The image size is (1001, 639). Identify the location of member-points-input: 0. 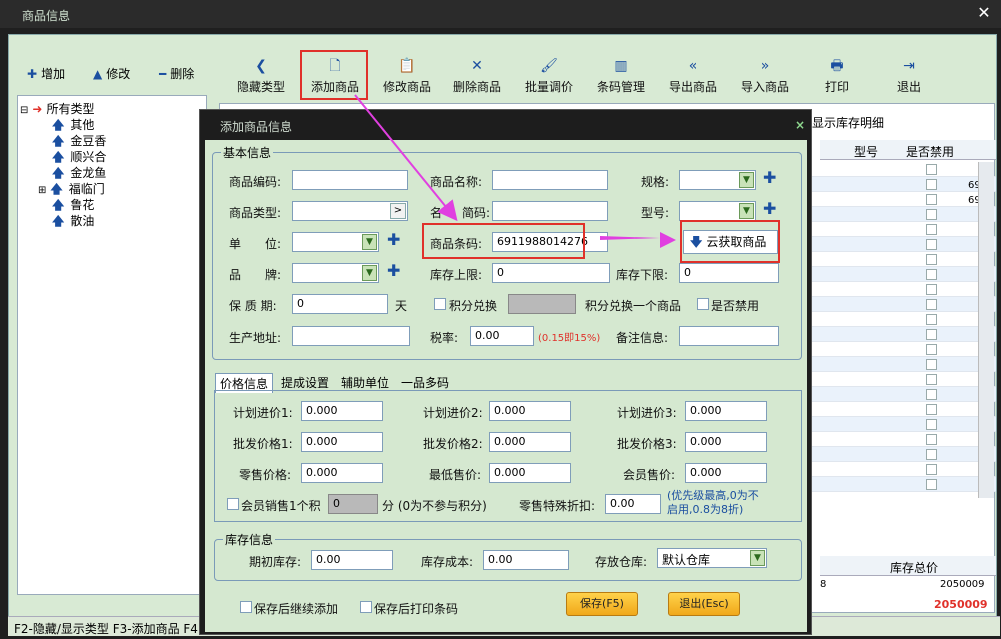
(353, 504).